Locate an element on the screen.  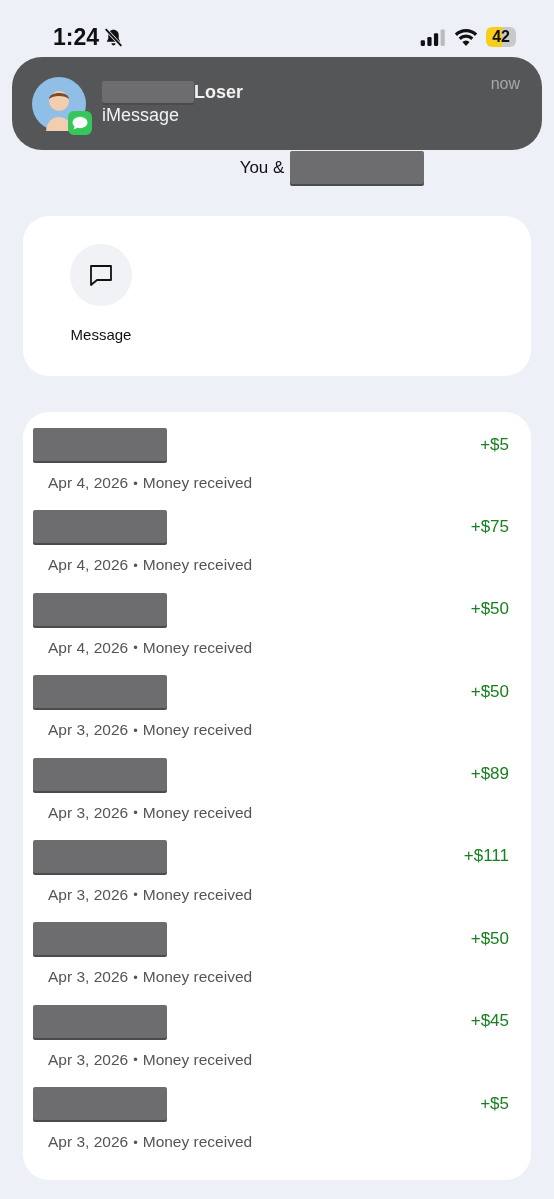
conversation-title: You & is located at coordinates (262, 167).